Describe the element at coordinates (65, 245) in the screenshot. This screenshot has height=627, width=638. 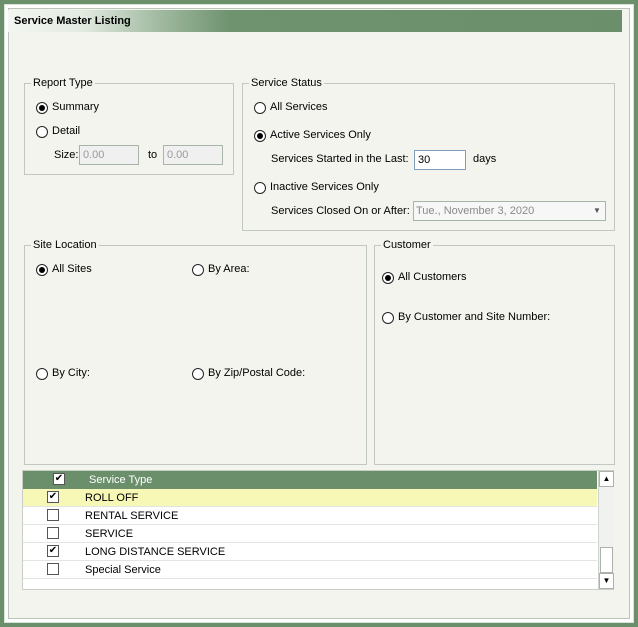
I see `site-location-legend: Site Location` at that location.